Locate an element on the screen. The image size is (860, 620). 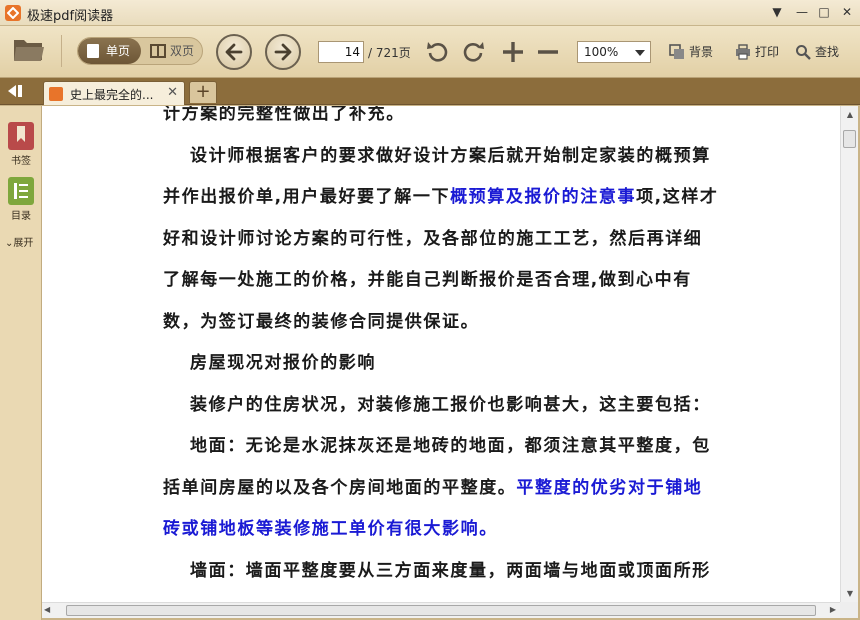
close-button: ✕ is located at coordinates (847, 12).